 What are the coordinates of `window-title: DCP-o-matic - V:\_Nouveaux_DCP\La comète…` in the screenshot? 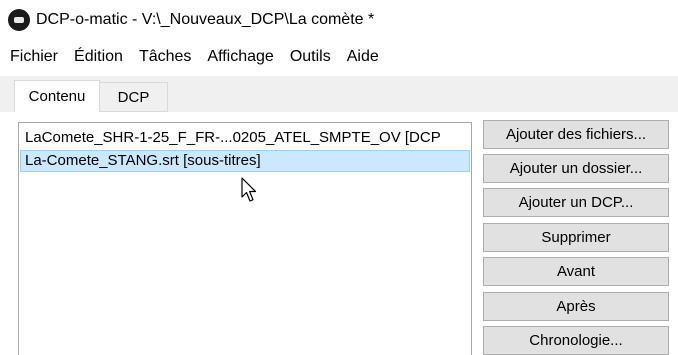 It's located at (205, 19).